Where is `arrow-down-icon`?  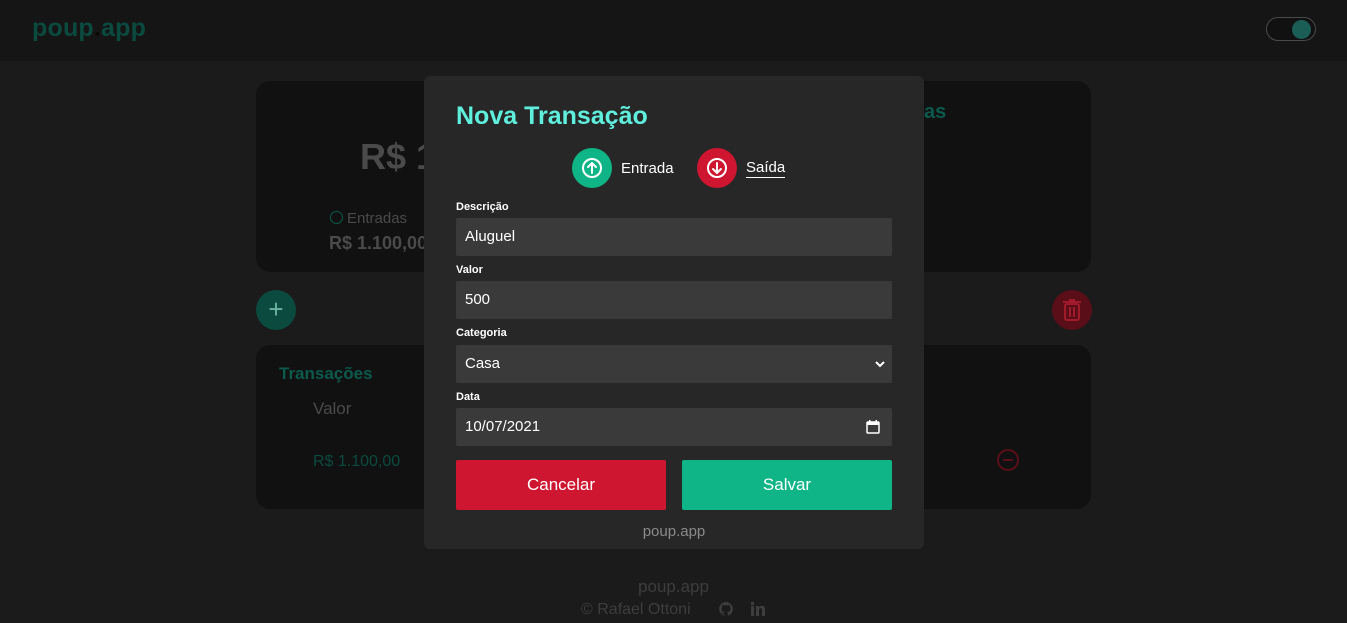 arrow-down-icon is located at coordinates (717, 168).